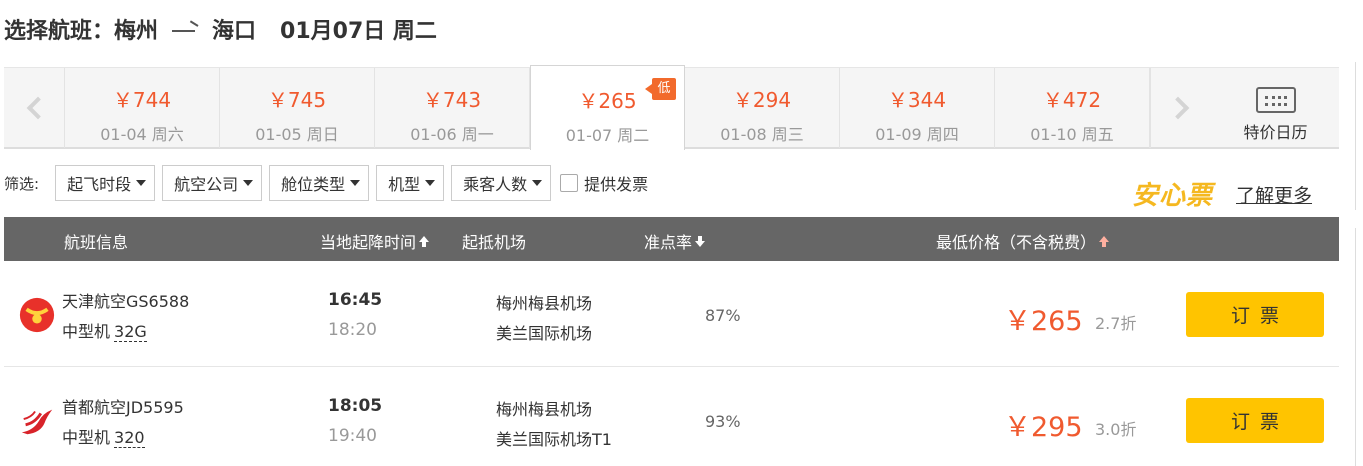 Image resolution: width=1363 pixels, height=466 pixels. What do you see at coordinates (1072, 100) in the screenshot?
I see `date-price: ￥472` at bounding box center [1072, 100].